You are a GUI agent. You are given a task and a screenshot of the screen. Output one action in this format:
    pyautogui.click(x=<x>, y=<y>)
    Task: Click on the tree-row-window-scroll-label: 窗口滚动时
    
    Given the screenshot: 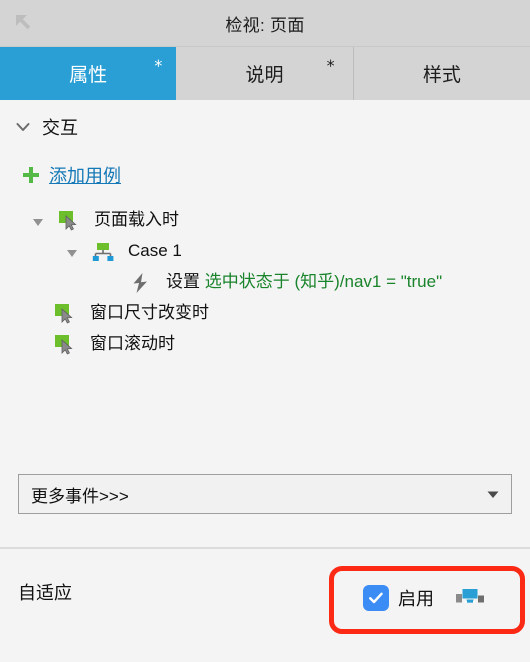 What is the action you would take?
    pyautogui.click(x=132, y=343)
    